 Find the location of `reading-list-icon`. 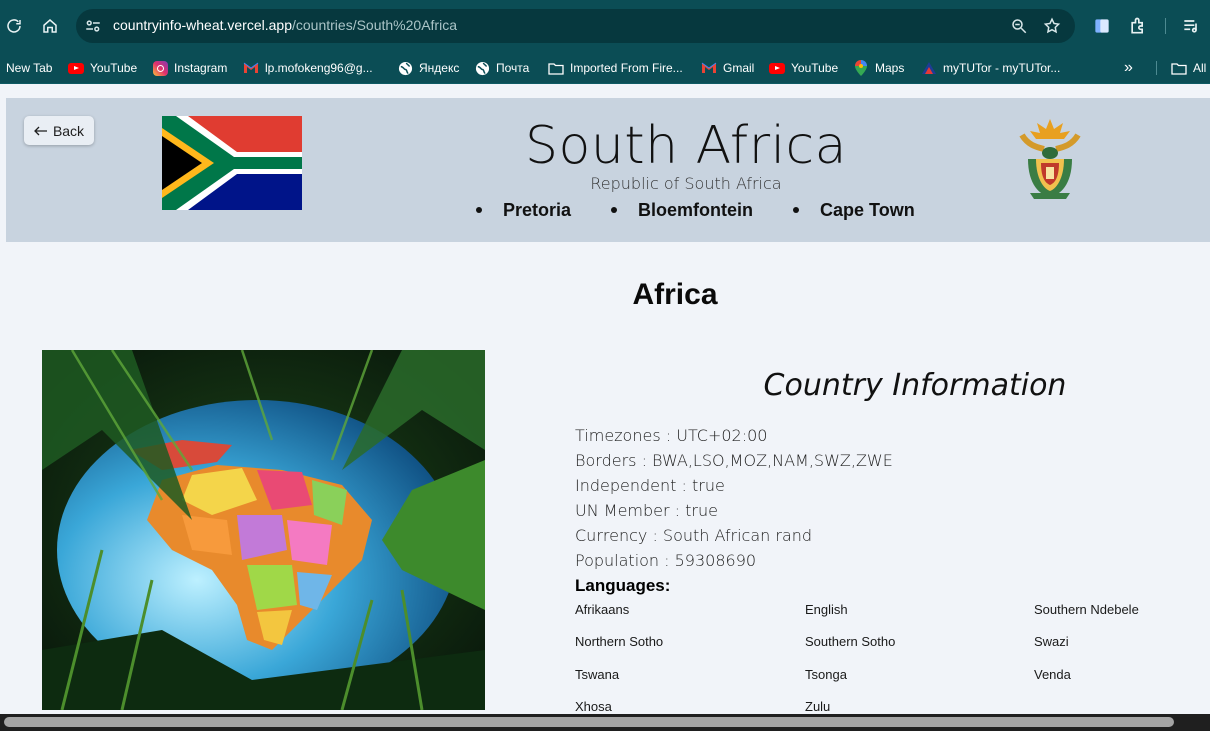

reading-list-icon is located at coordinates (1102, 26).